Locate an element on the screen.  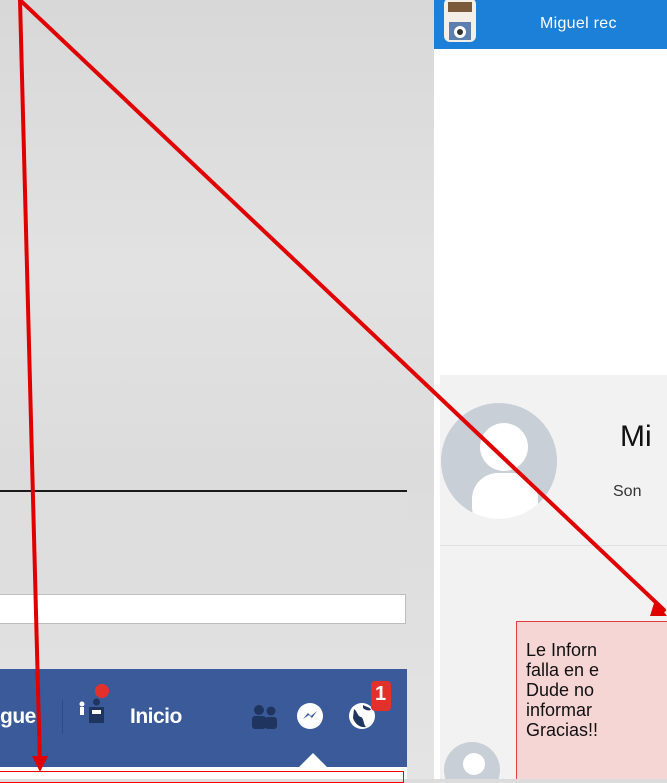
message-line: informar is located at coordinates (559, 710).